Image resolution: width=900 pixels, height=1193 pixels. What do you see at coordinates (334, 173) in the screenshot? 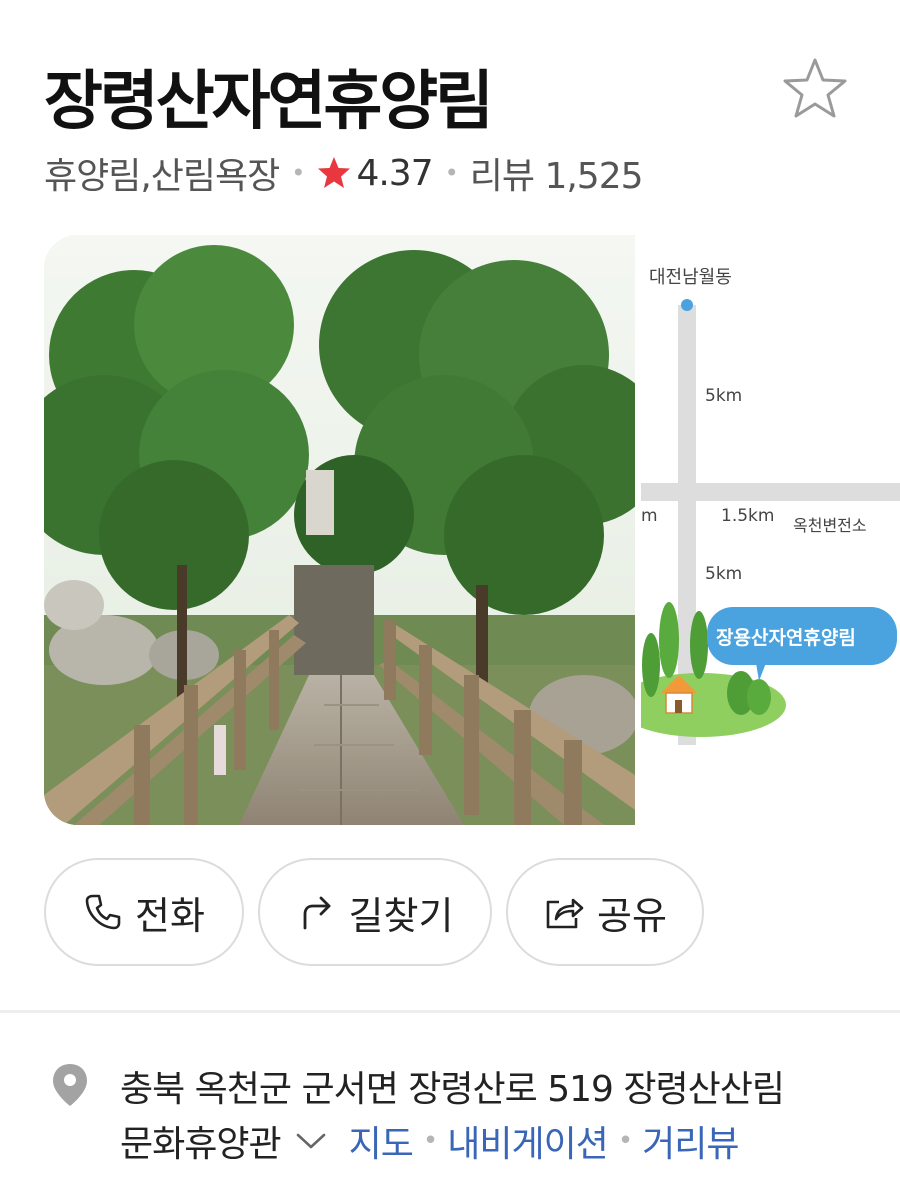
I see `star-filled-icon` at bounding box center [334, 173].